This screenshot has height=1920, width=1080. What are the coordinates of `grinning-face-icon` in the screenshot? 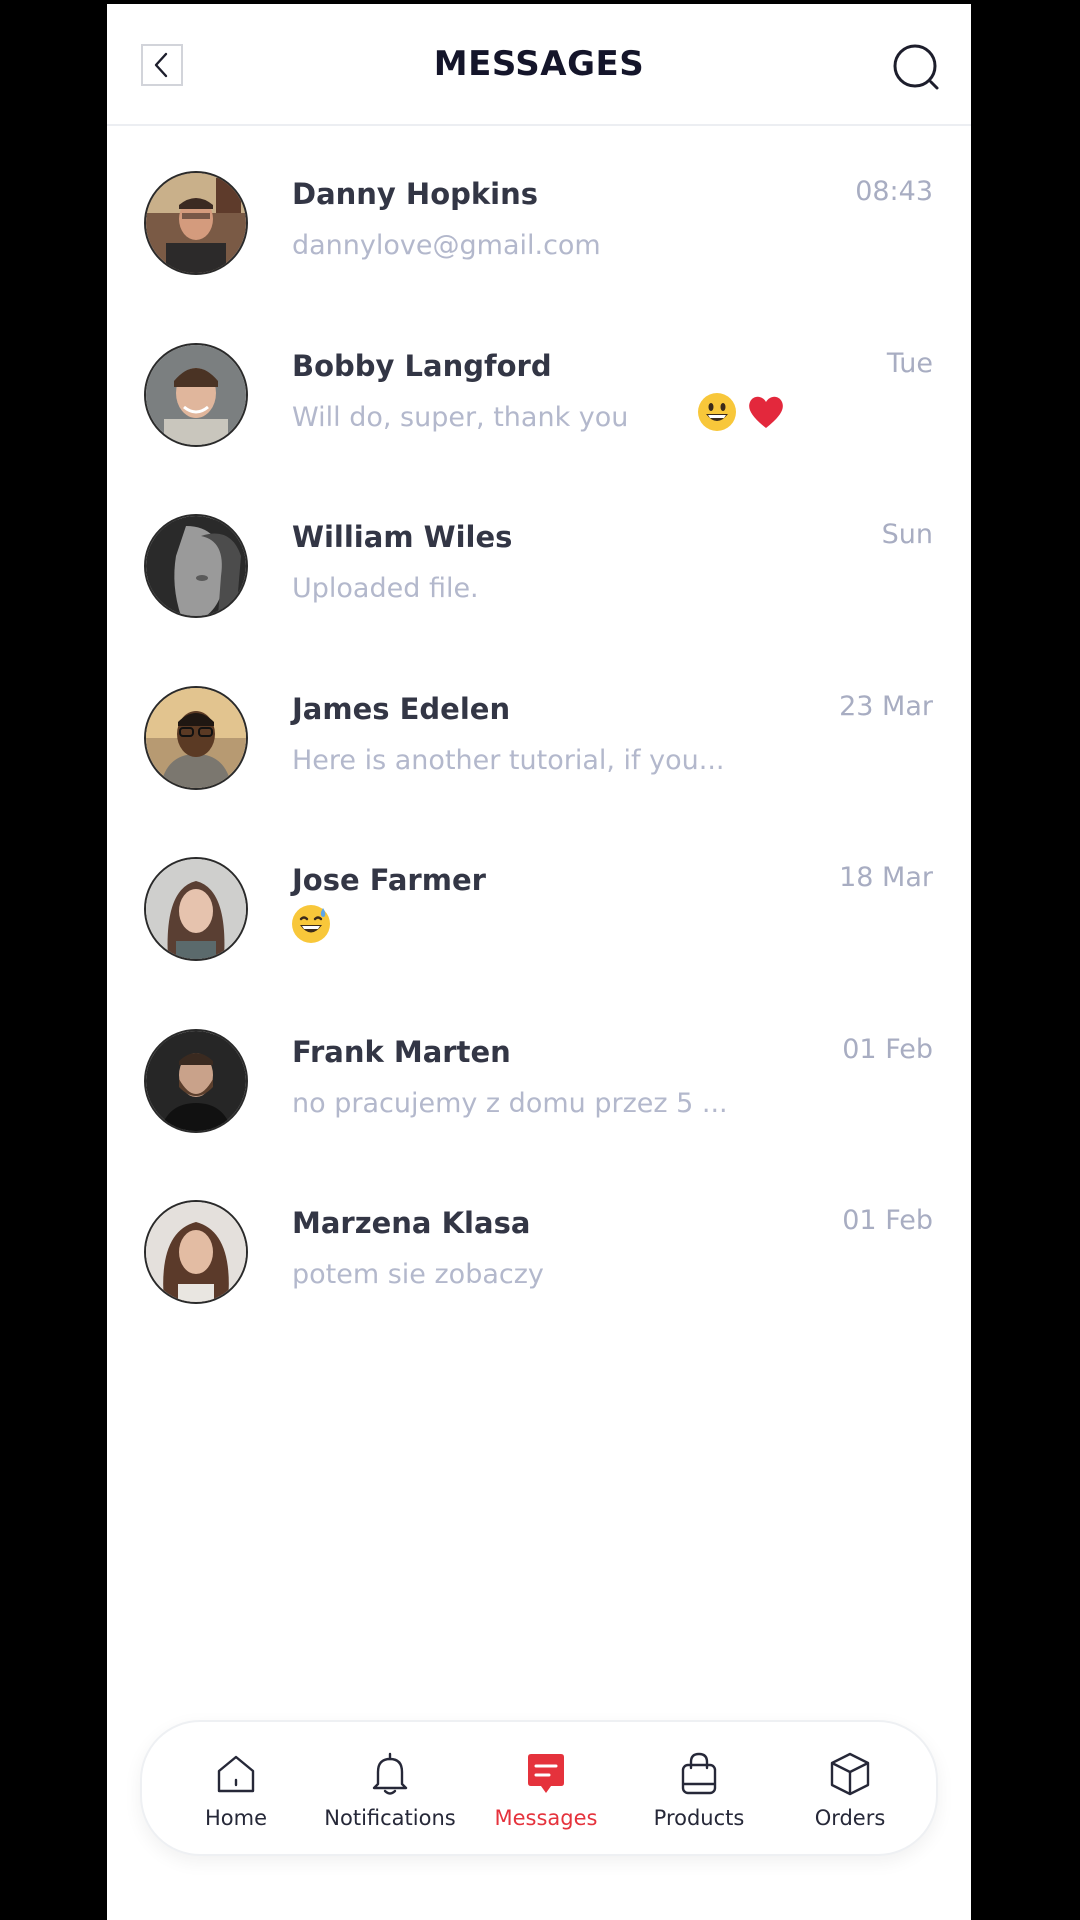 It's located at (717, 411).